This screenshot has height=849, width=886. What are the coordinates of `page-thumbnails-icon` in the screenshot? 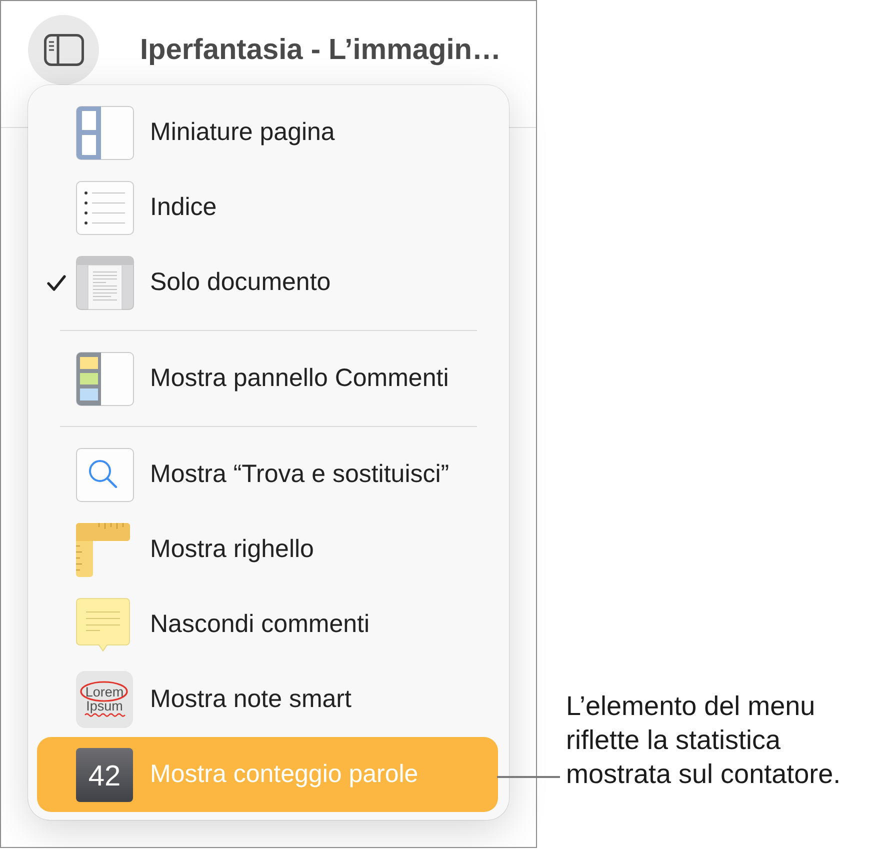 It's located at (105, 133).